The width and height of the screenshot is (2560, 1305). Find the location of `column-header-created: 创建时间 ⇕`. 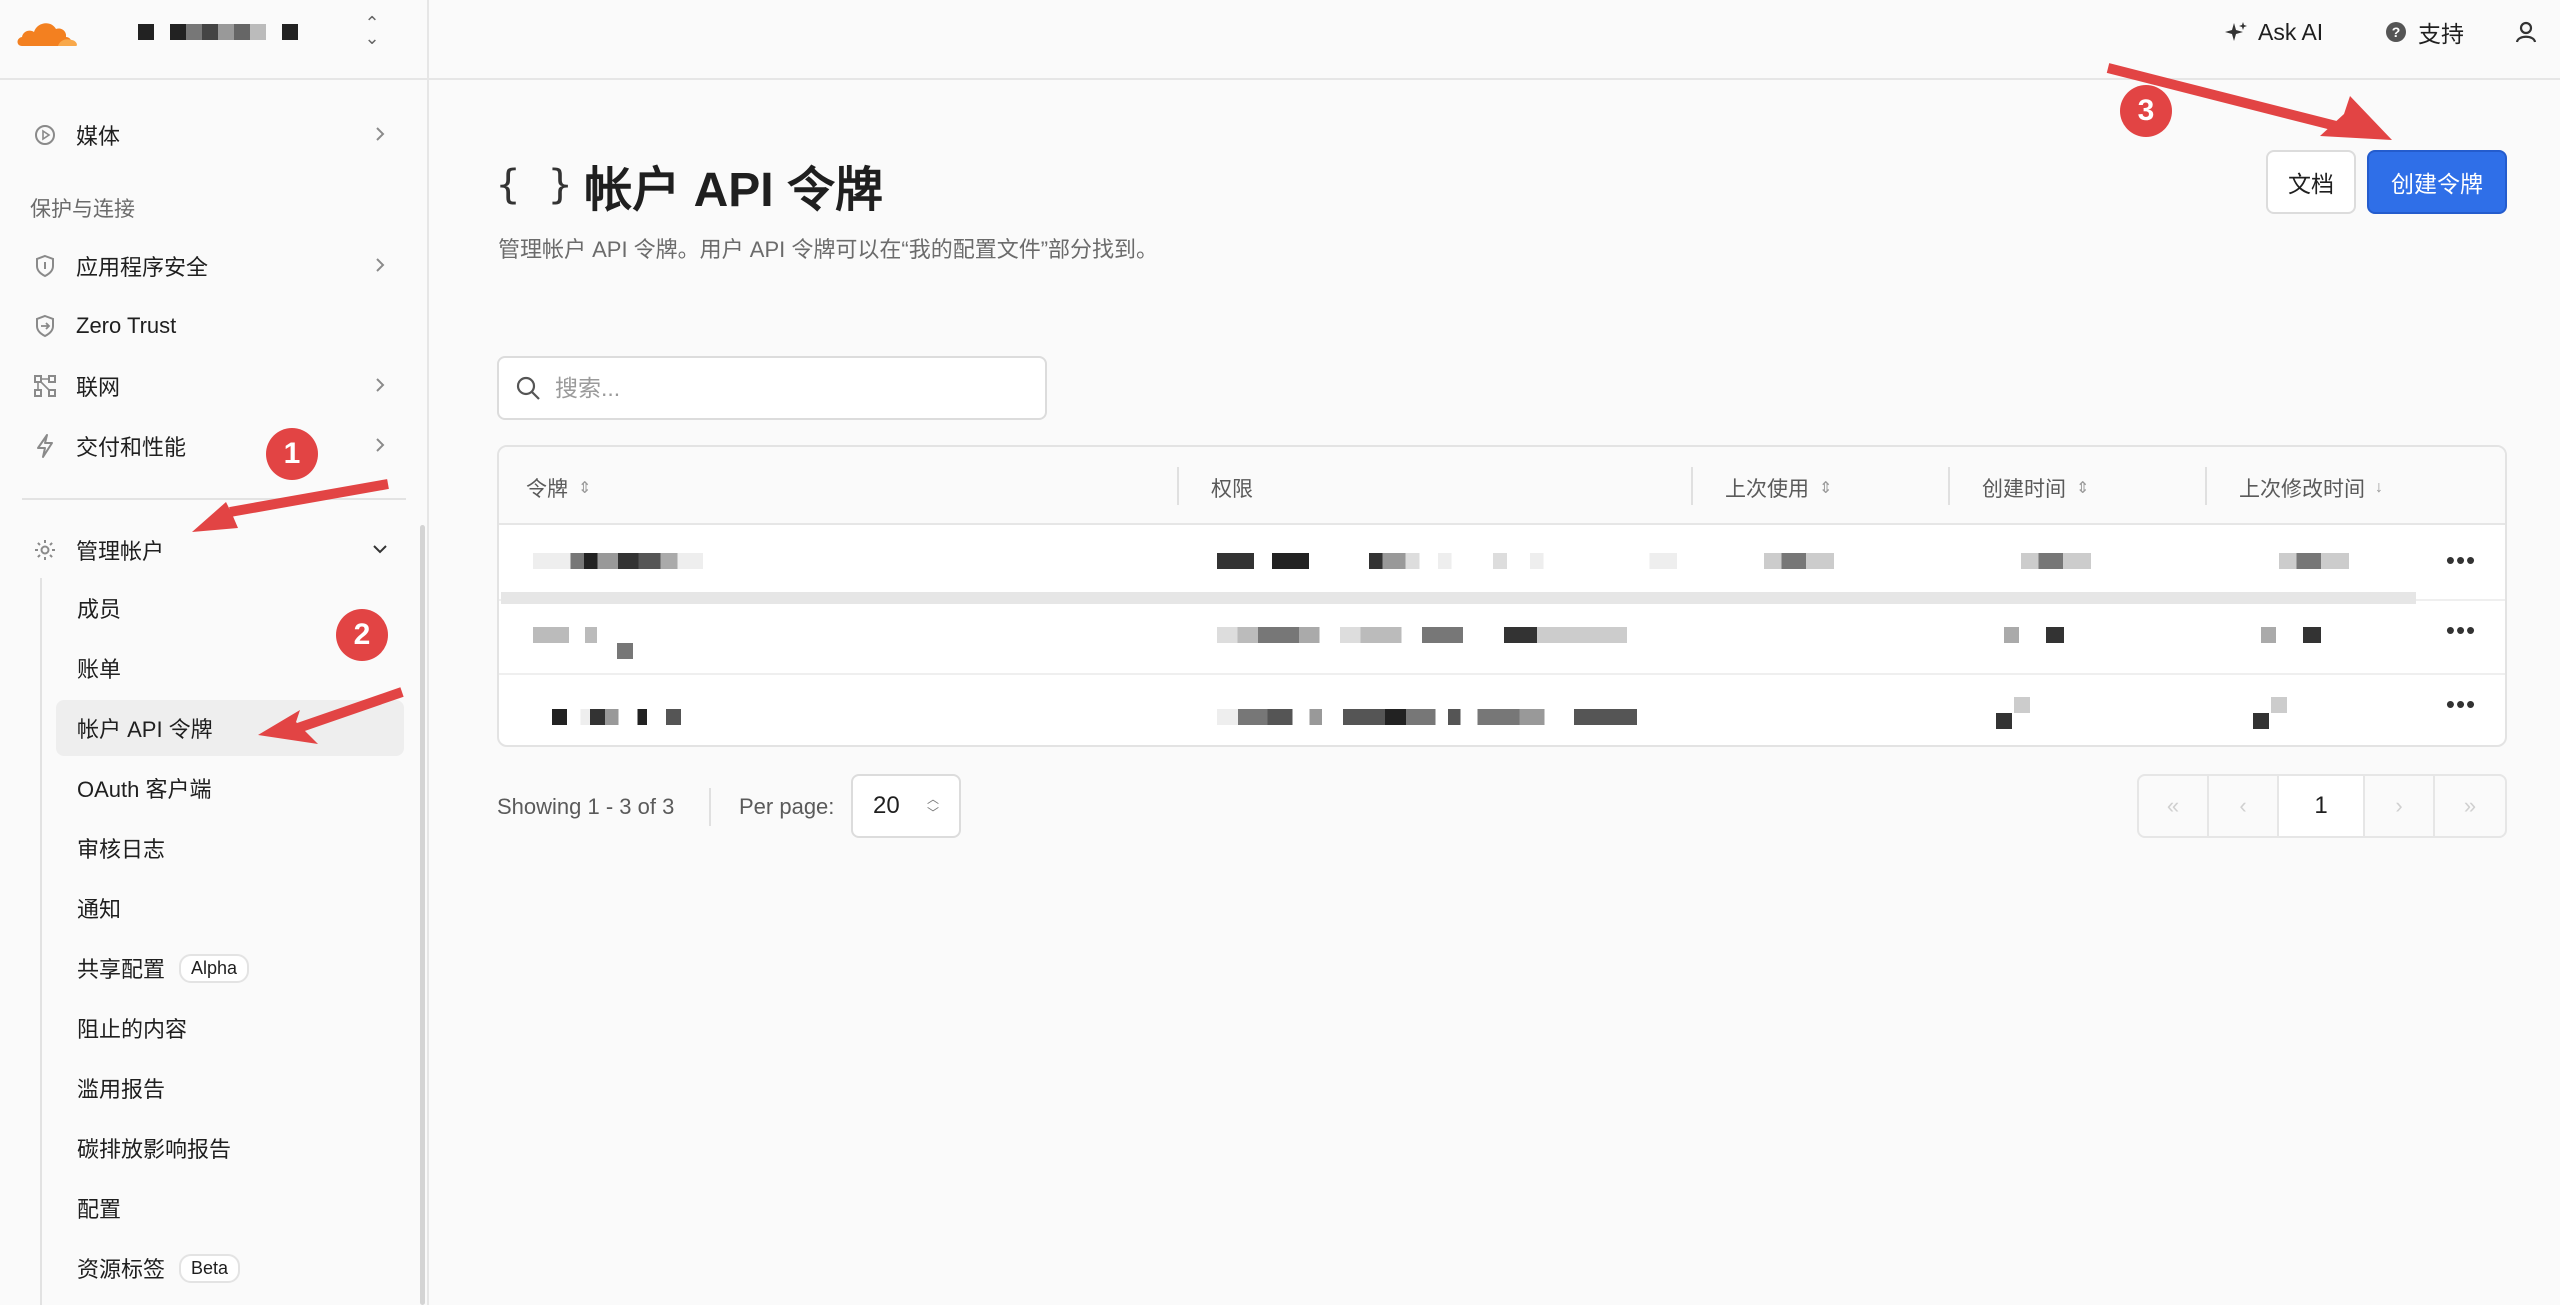

column-header-created: 创建时间 ⇕ is located at coordinates (2035, 488).